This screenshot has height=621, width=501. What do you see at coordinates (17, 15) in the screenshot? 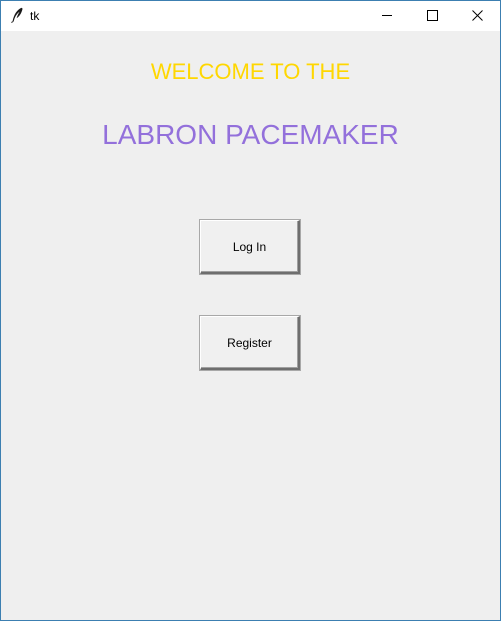
I see `feather-icon` at bounding box center [17, 15].